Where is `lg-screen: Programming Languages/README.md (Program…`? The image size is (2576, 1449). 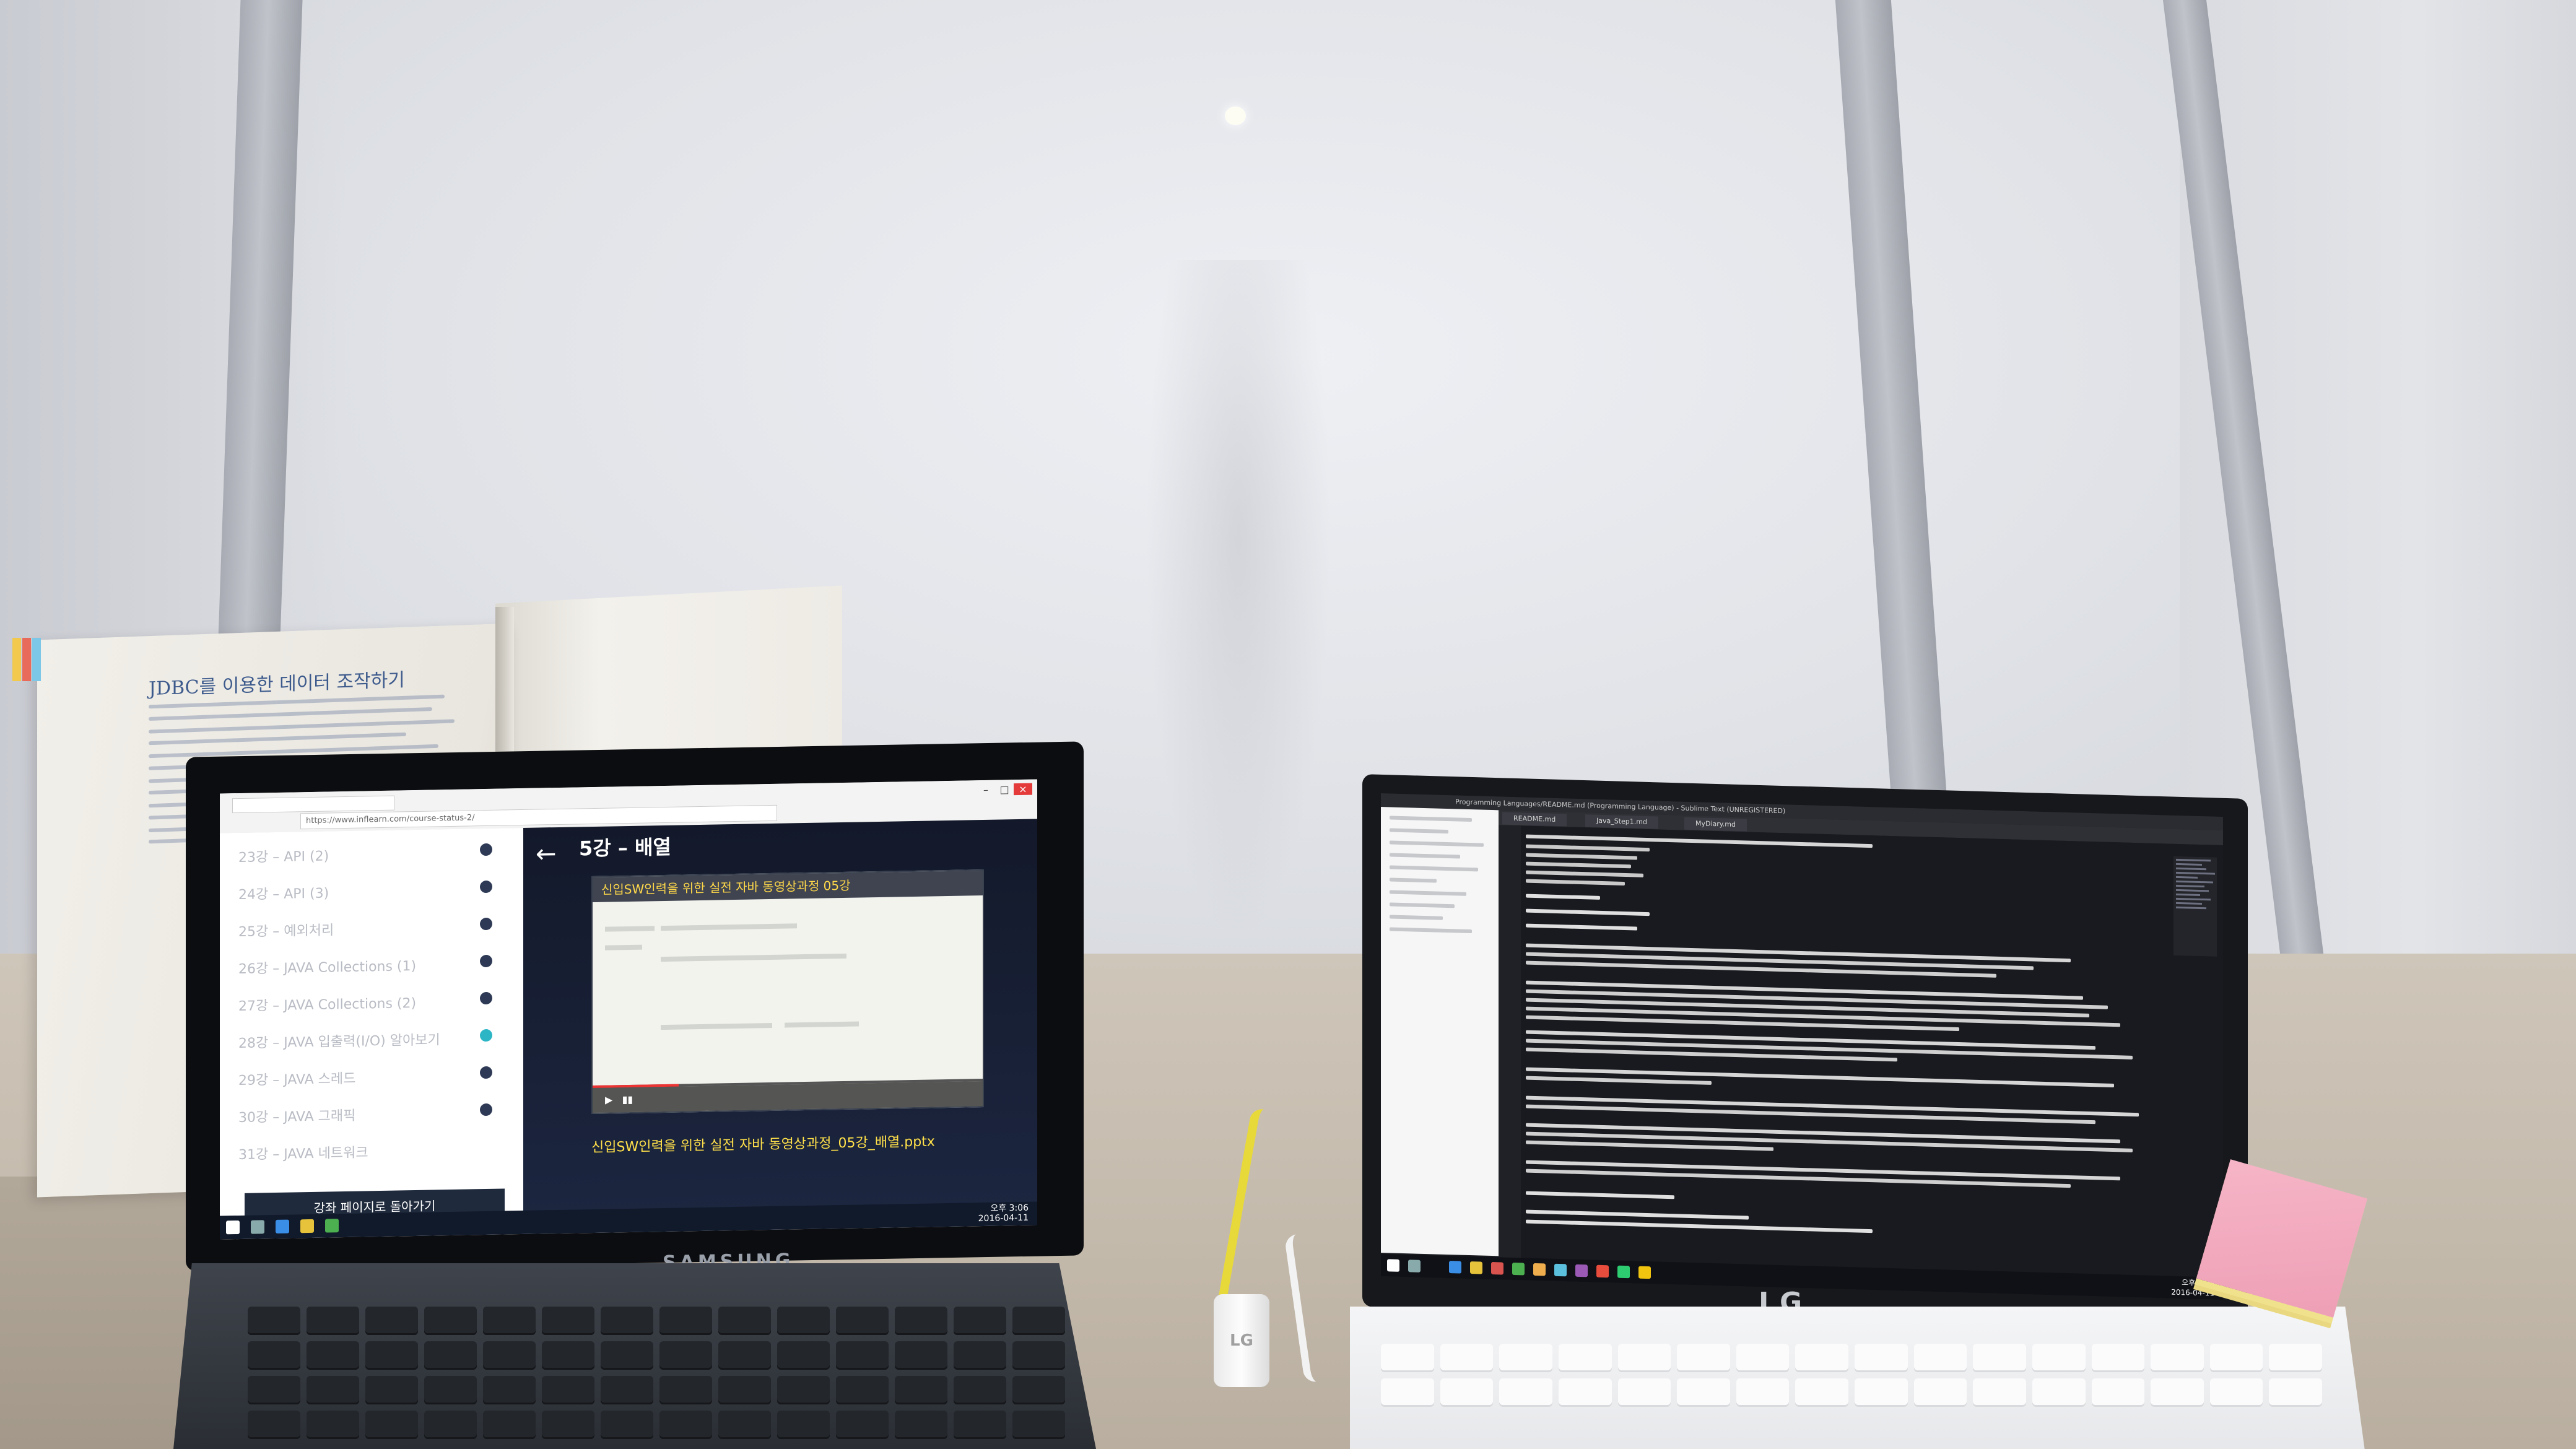 lg-screen: Programming Languages/README.md (Program… is located at coordinates (1802, 1046).